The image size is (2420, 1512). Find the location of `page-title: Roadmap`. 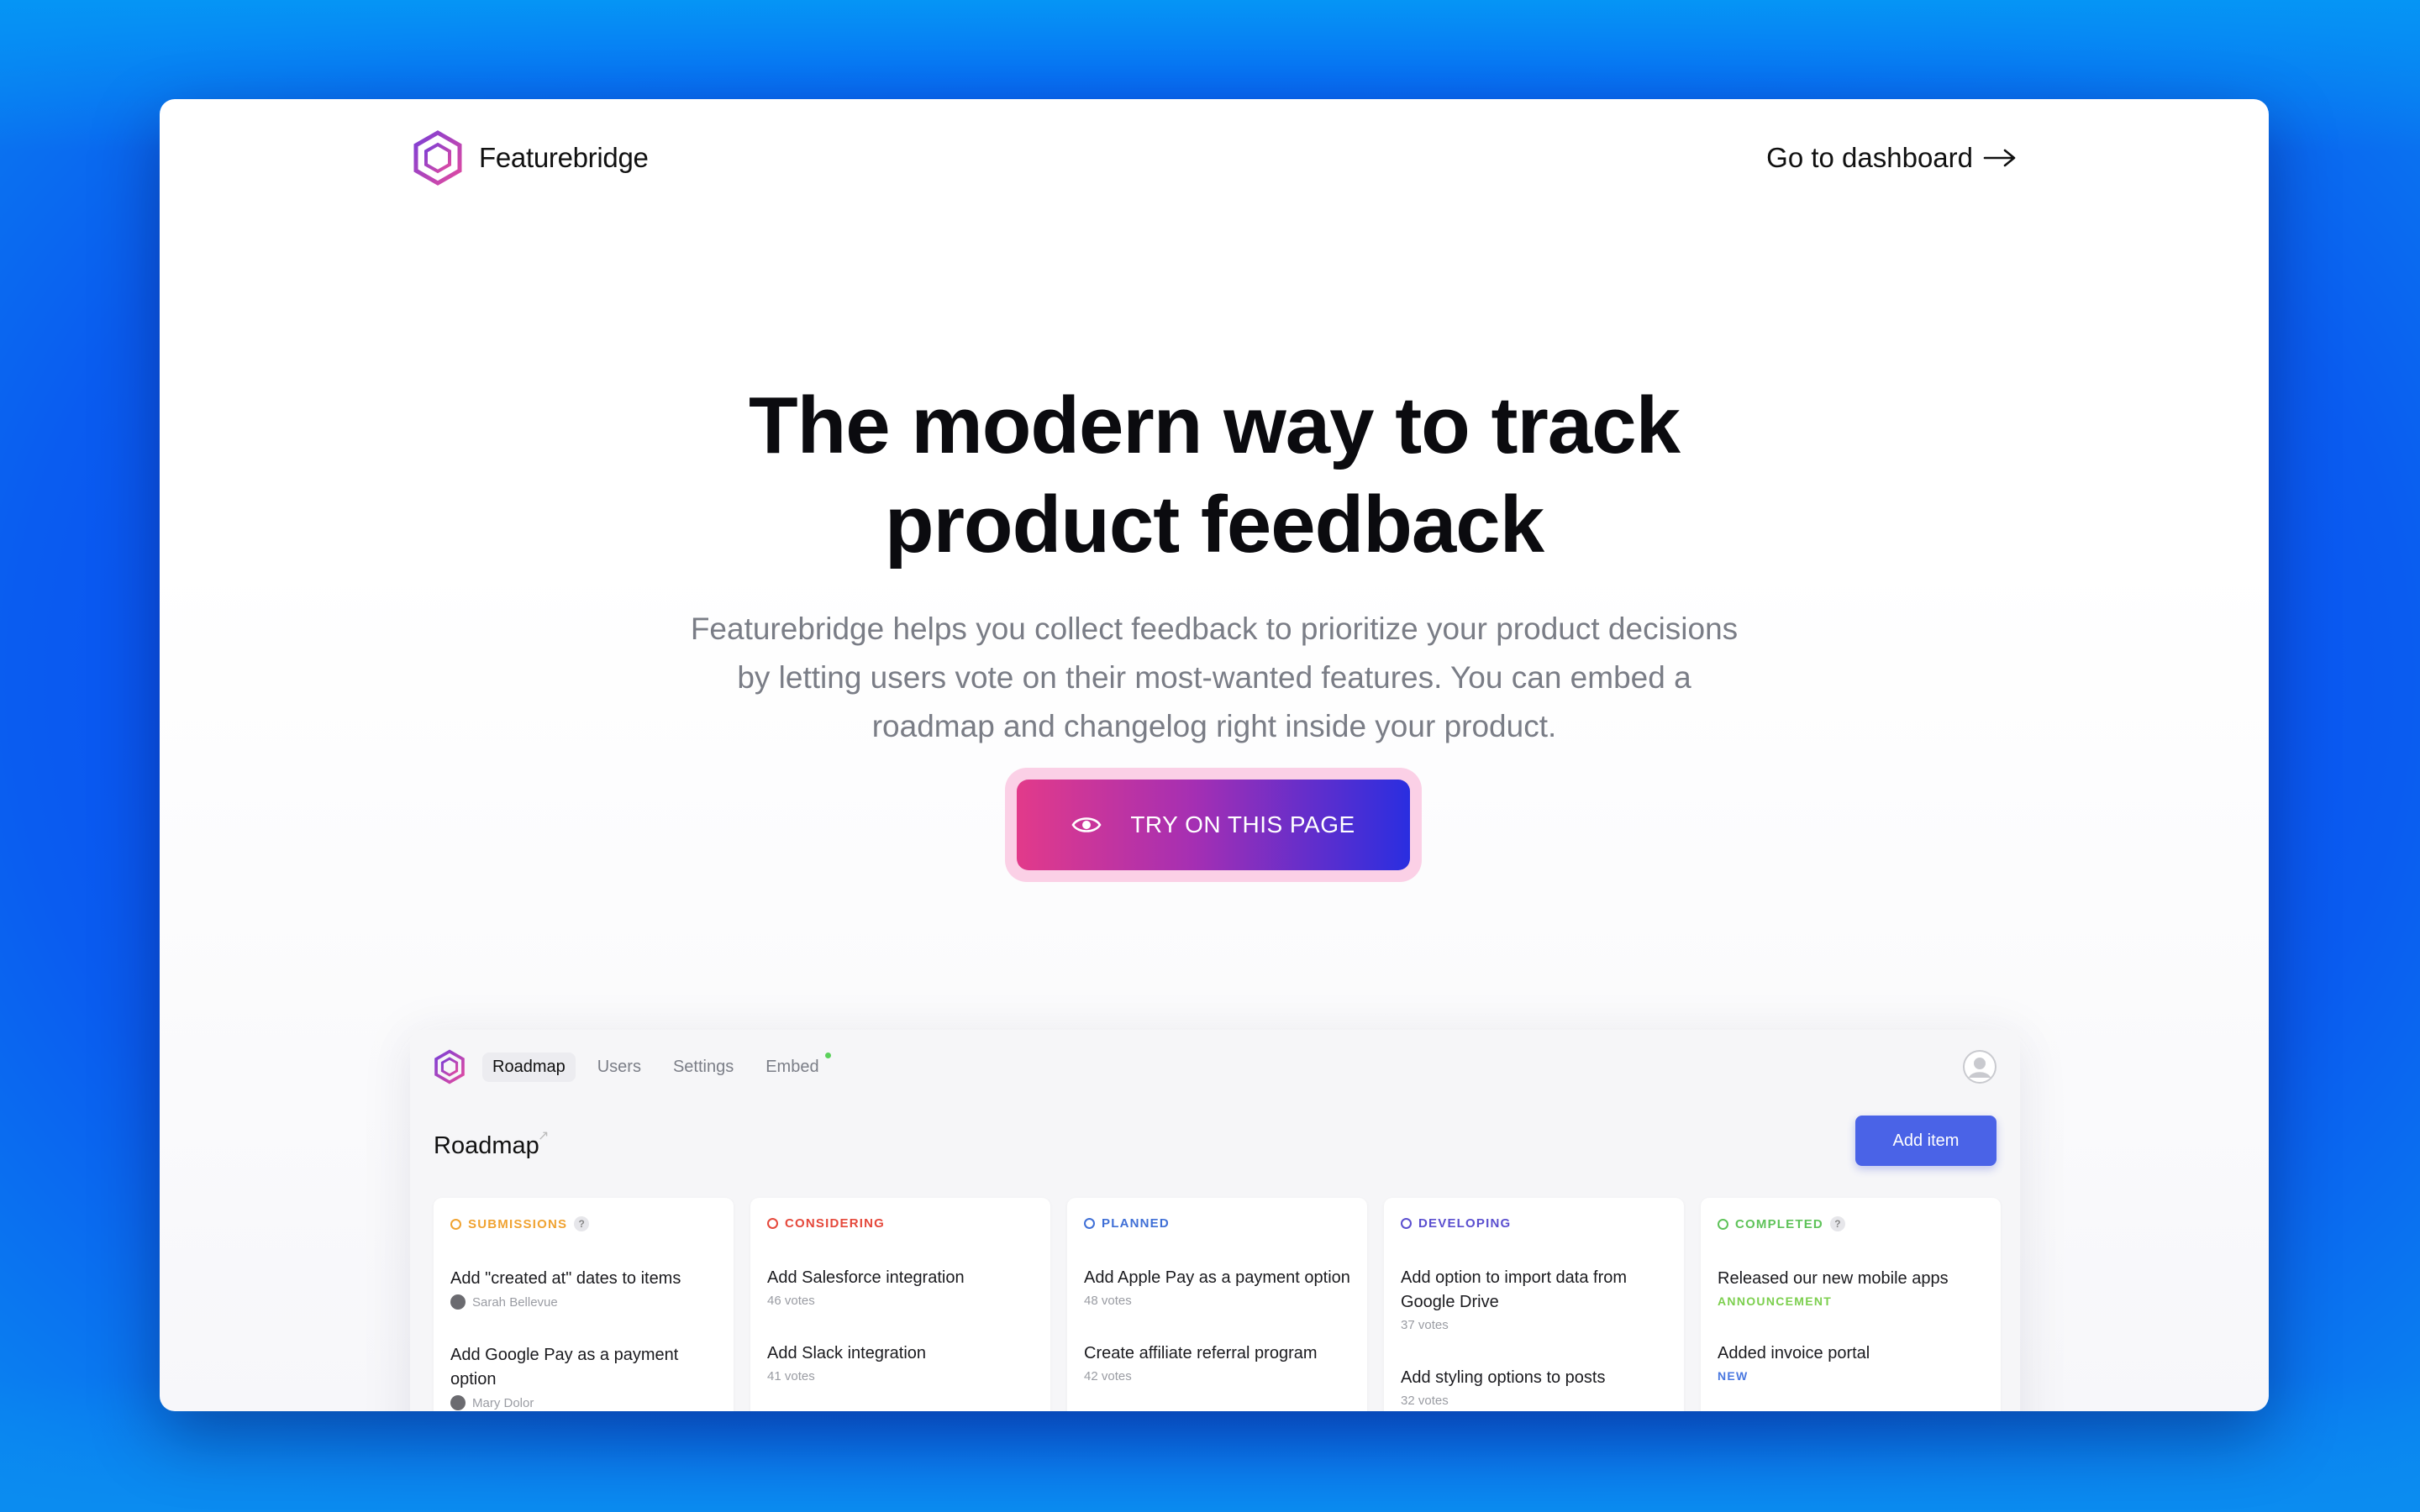

page-title: Roadmap is located at coordinates (486, 1145).